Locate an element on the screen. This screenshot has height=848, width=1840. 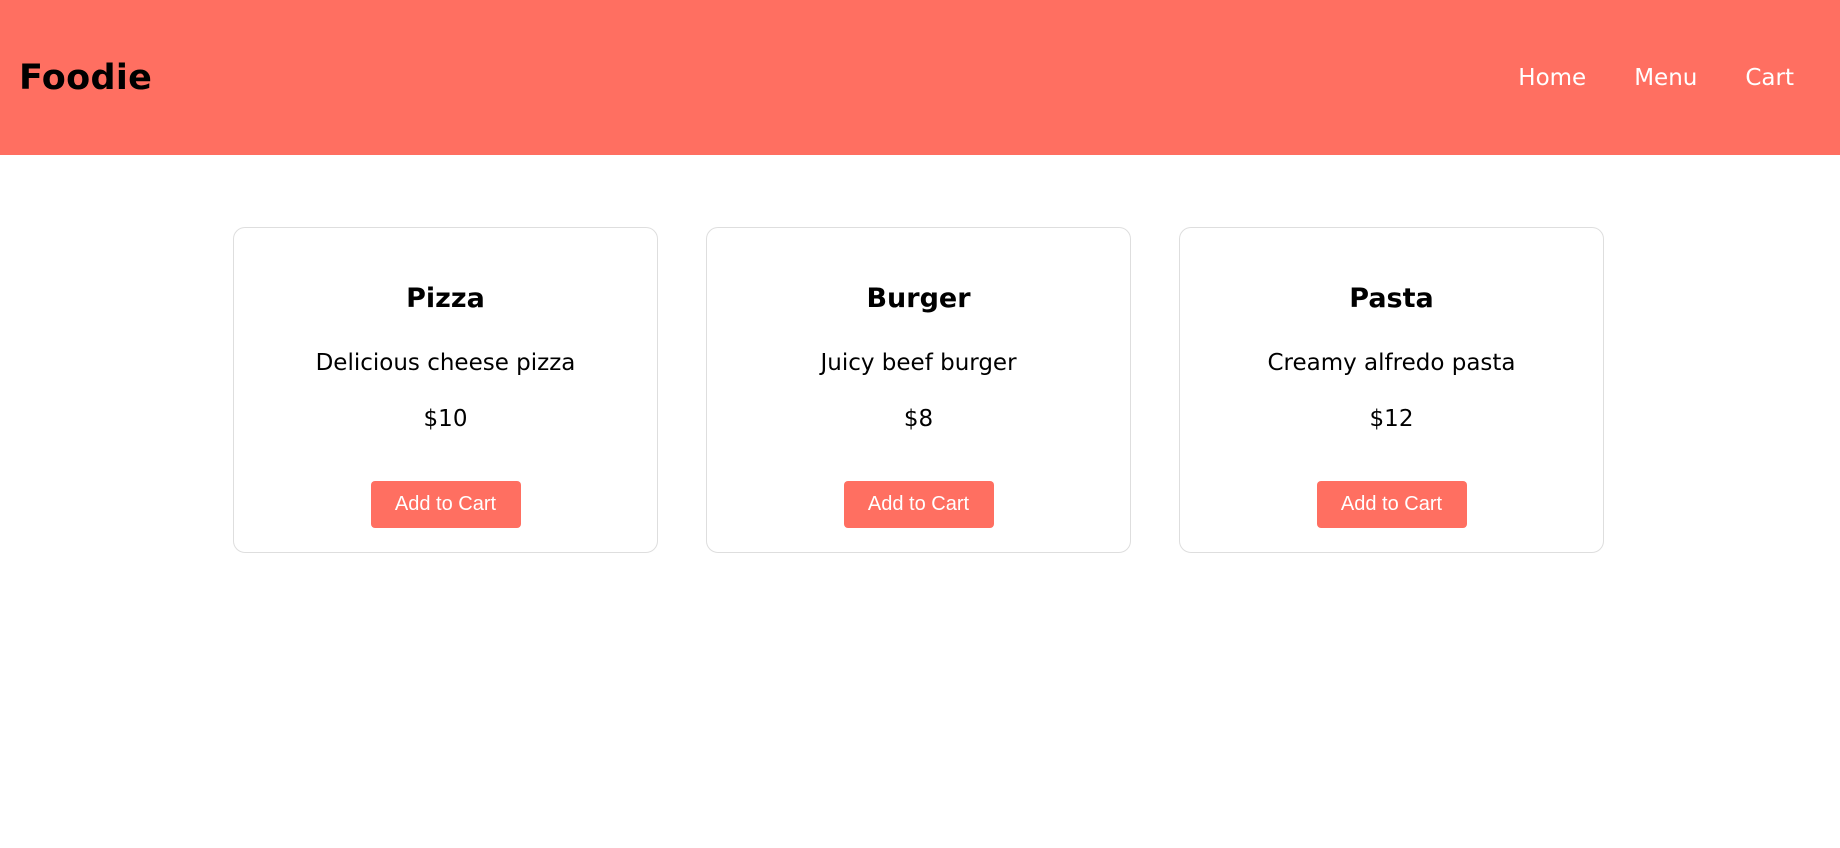
nav-link-home: Home is located at coordinates (1552, 78).